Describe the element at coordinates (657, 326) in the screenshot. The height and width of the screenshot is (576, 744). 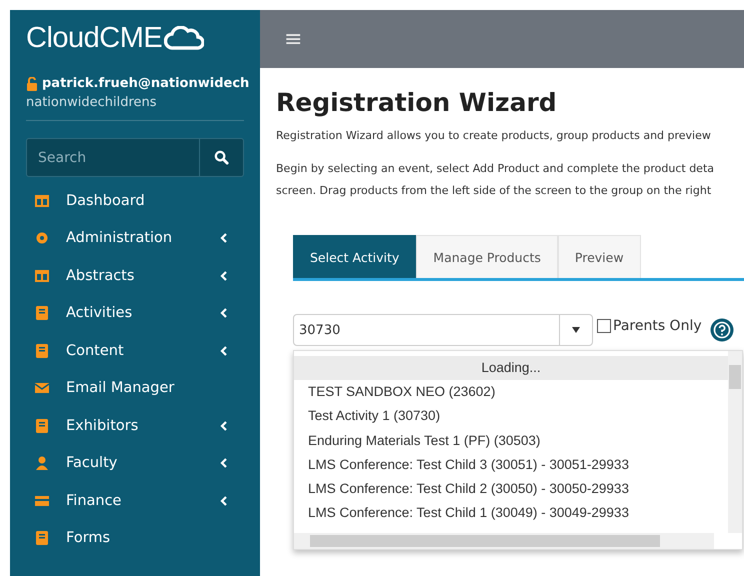
I see `checkbox-label: Parents Only` at that location.